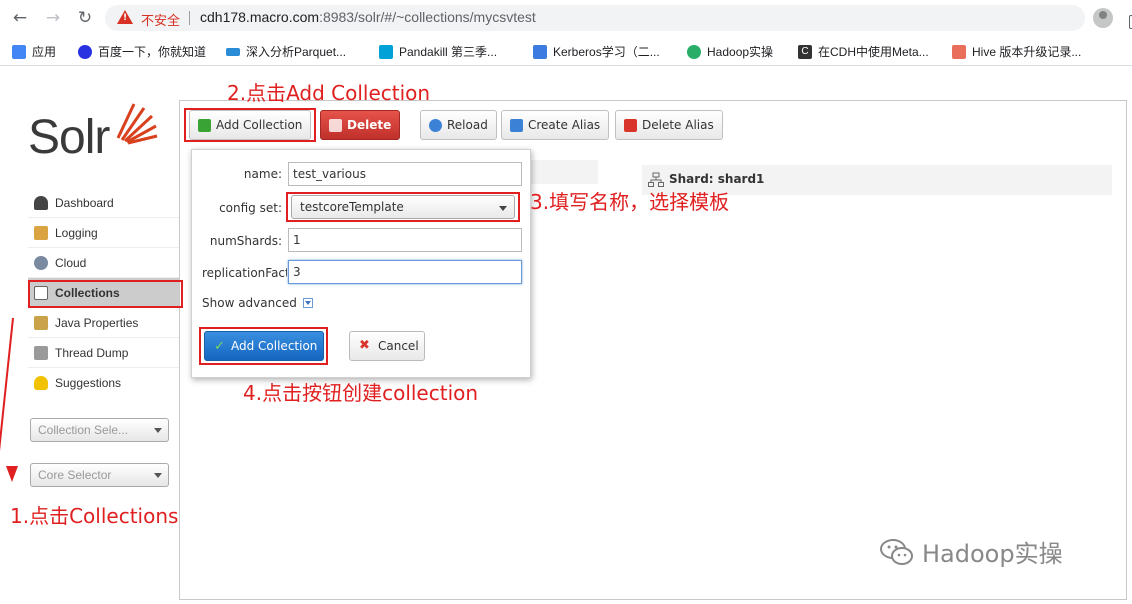 This screenshot has height=604, width=1132. I want to click on forward-arrow-icon: →, so click(53, 18).